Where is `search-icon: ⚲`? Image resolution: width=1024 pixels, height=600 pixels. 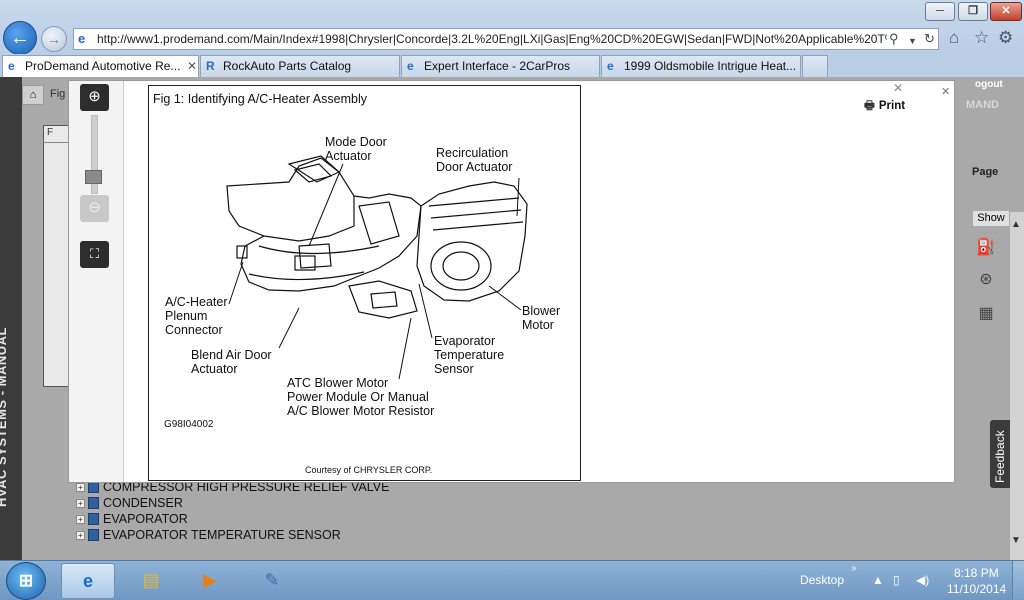
search-icon: ⚲ is located at coordinates (894, 39).